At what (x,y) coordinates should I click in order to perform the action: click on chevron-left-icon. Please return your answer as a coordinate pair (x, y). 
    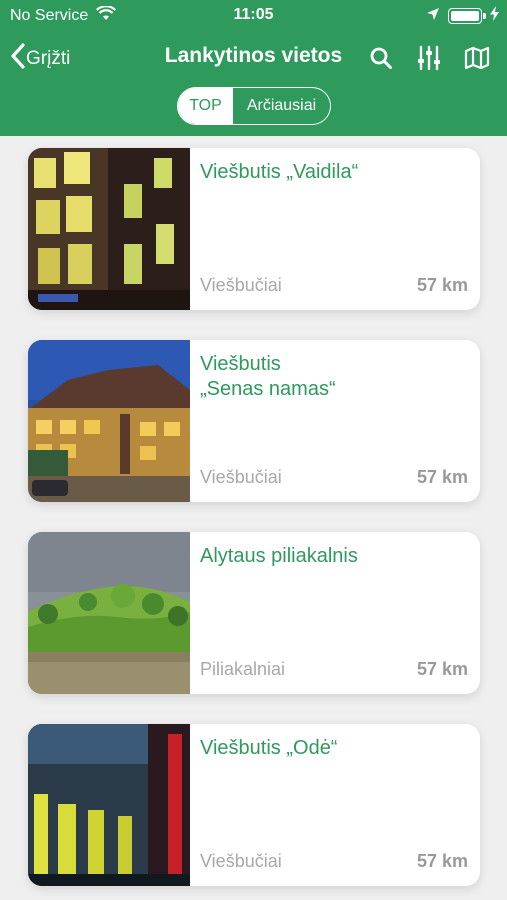
    Looking at the image, I should click on (18, 59).